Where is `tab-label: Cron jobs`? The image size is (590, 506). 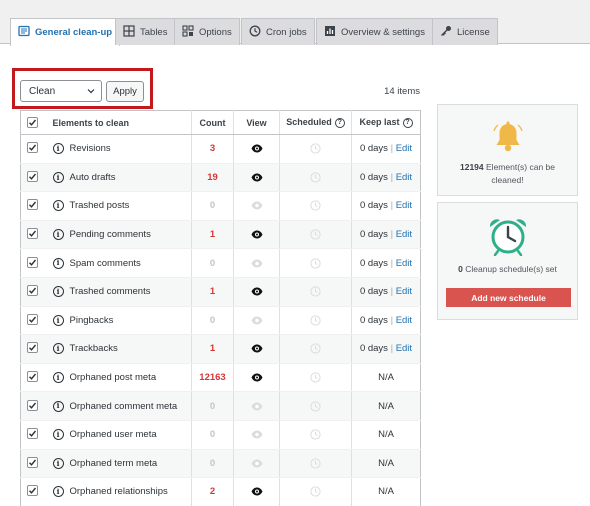
tab-label: Cron jobs is located at coordinates (286, 32).